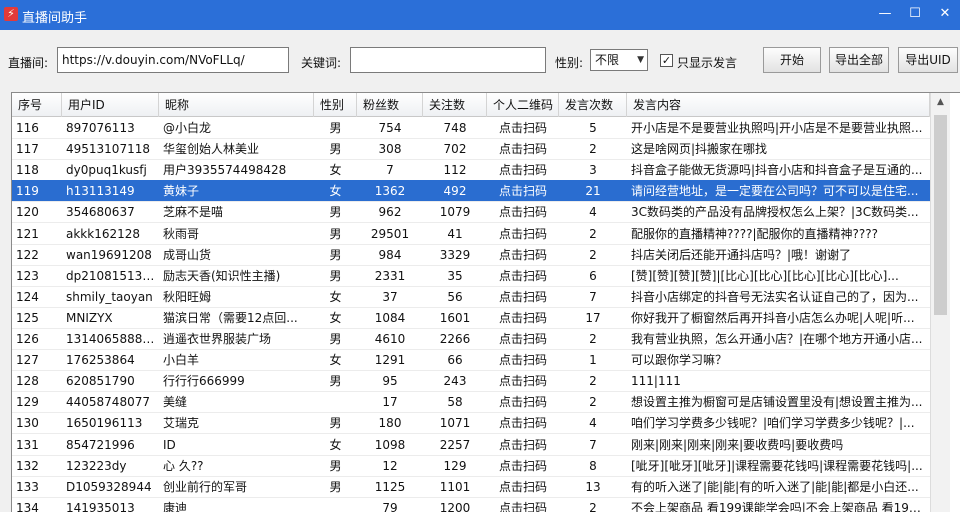 The image size is (960, 512). What do you see at coordinates (619, 60) in the screenshot?
I see `gender-select: 不限 ▼` at bounding box center [619, 60].